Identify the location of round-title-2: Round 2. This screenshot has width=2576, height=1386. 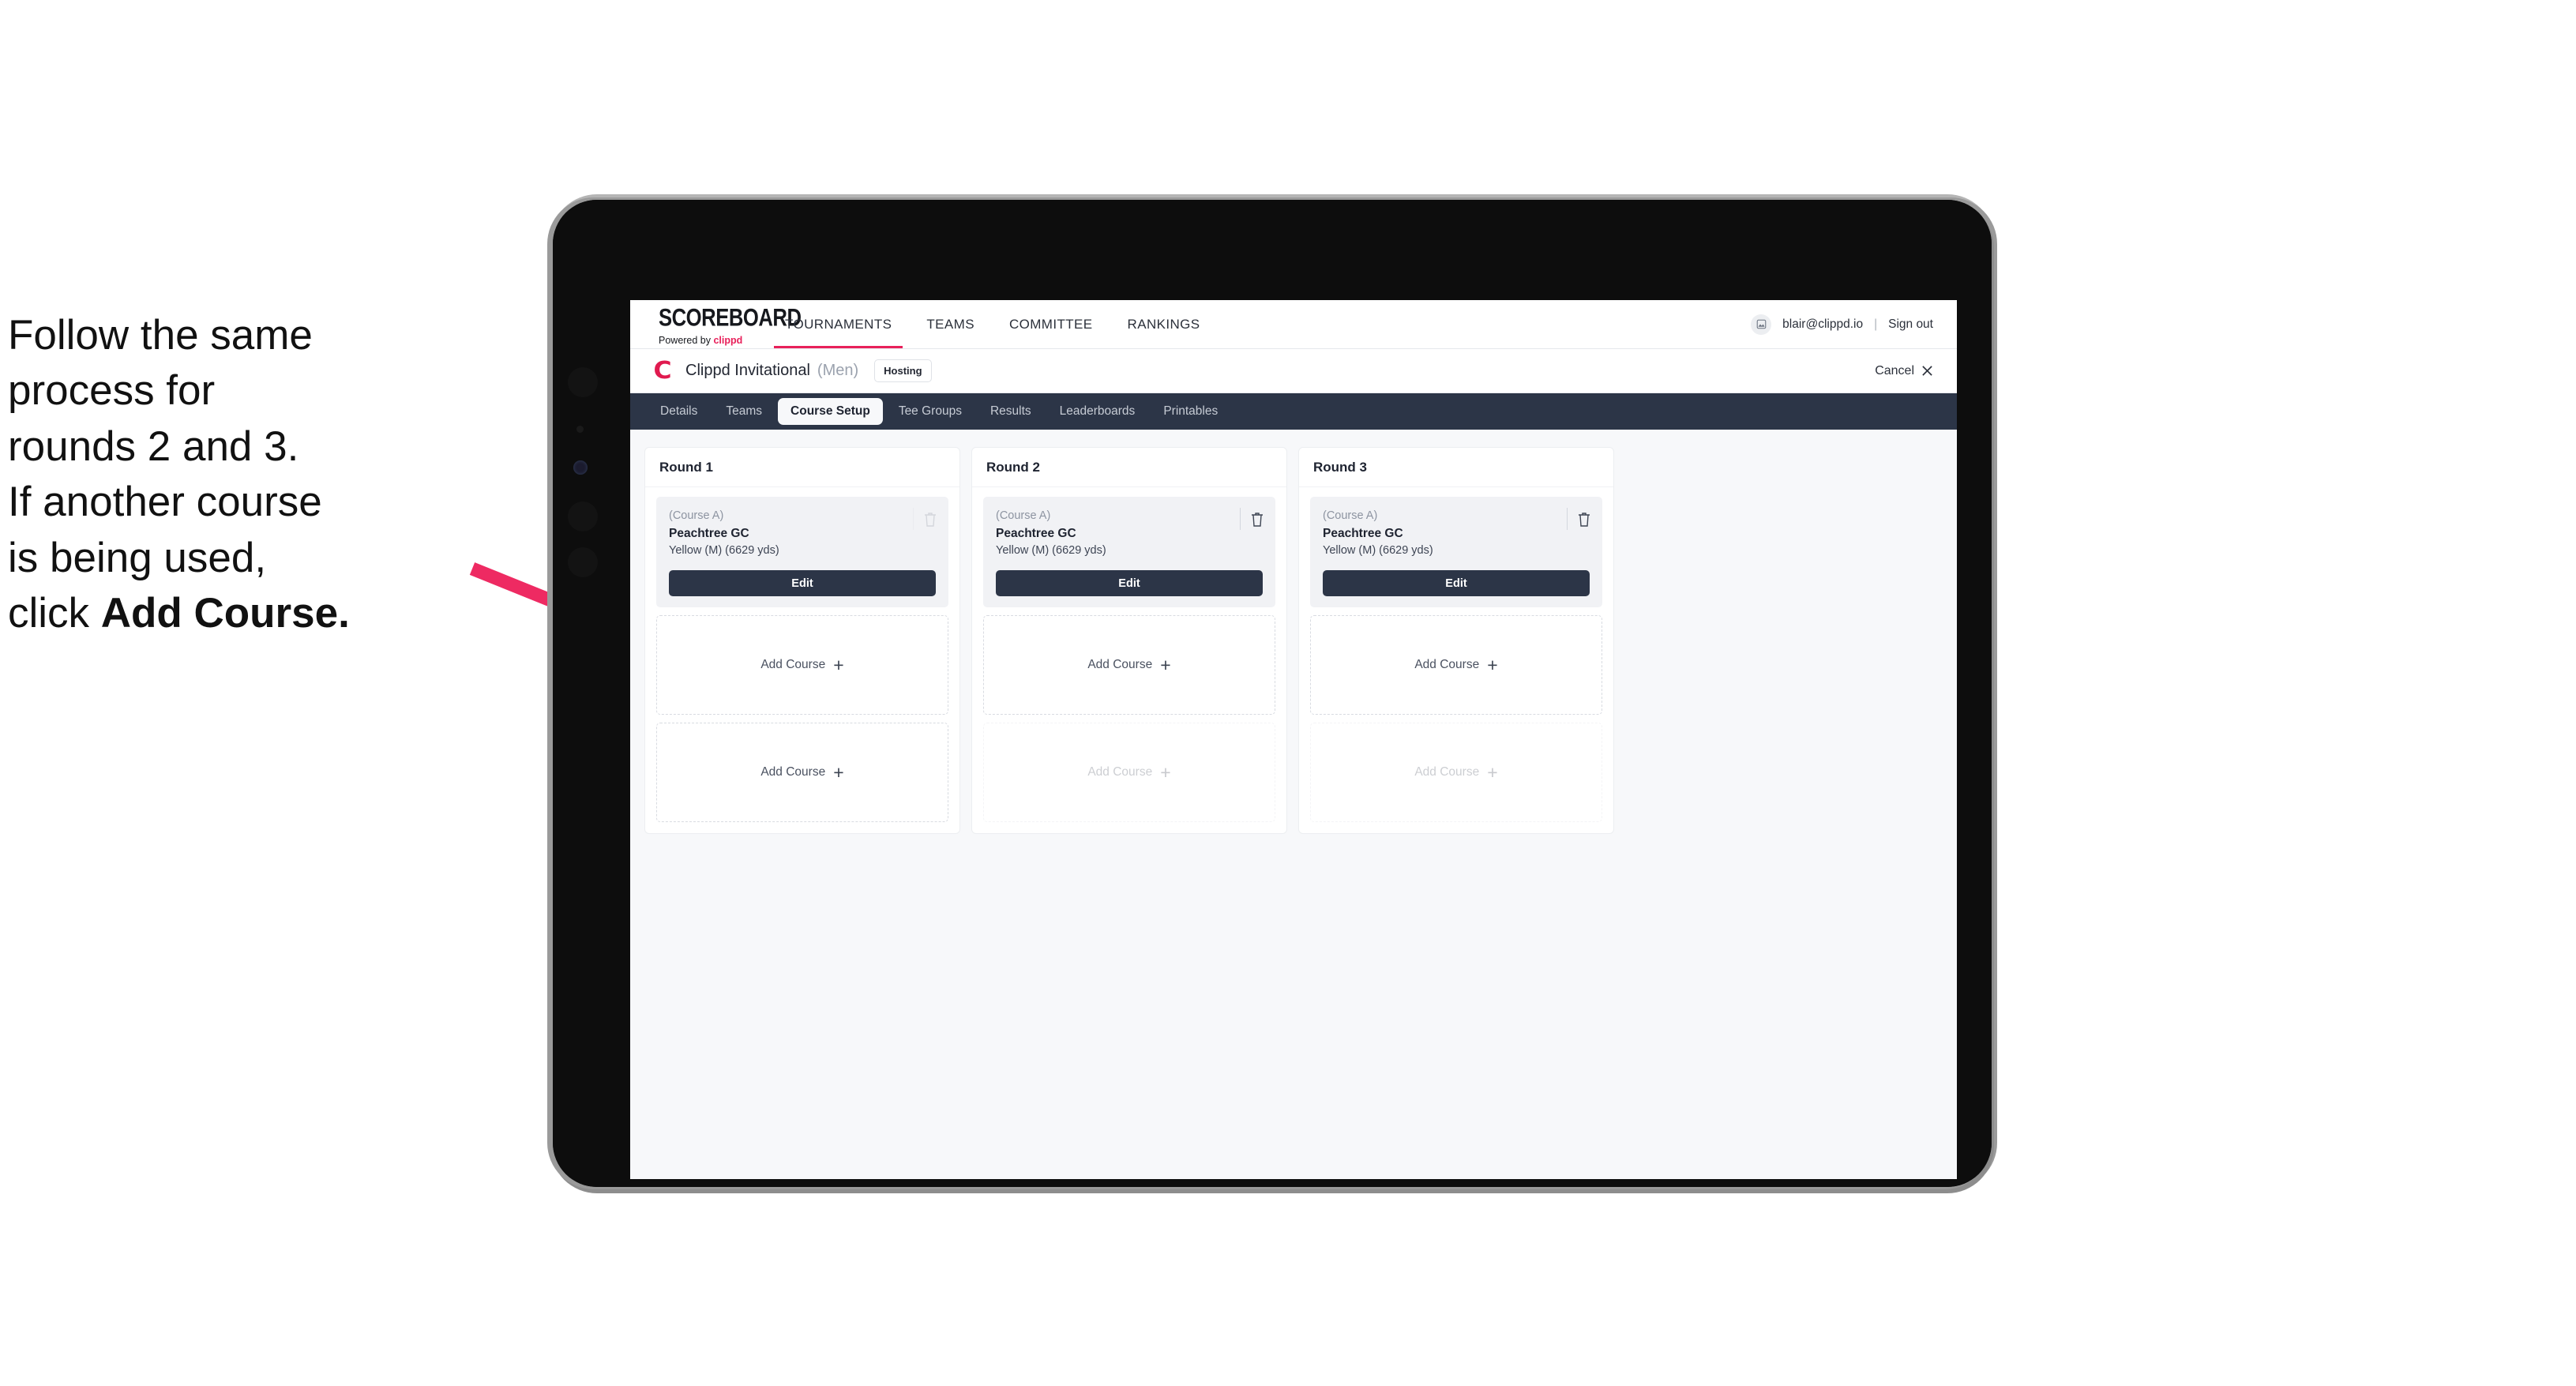
(1129, 467).